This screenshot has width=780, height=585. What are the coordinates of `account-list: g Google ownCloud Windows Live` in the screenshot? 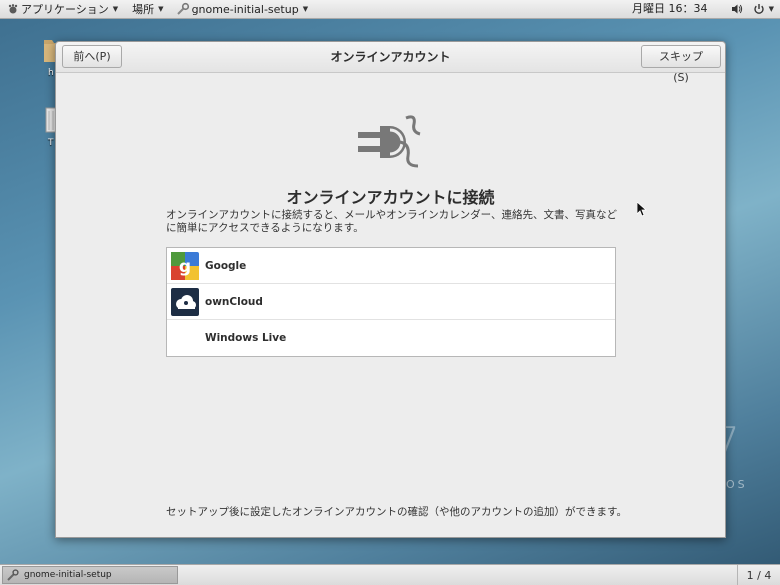 It's located at (391, 302).